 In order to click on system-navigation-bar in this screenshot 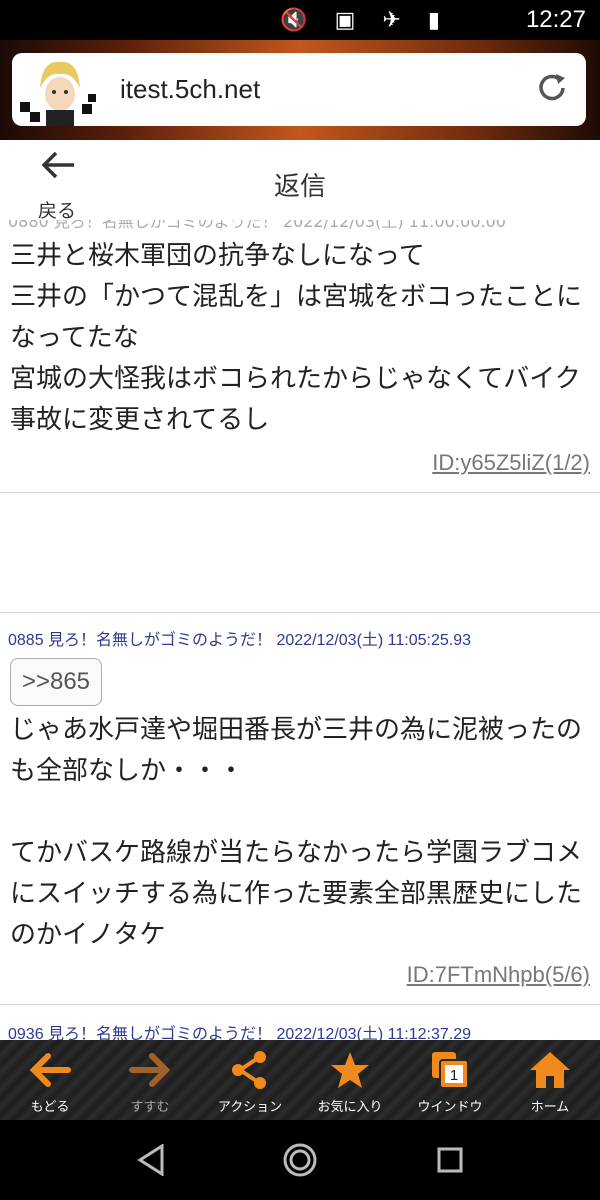, I will do `click(300, 1160)`.